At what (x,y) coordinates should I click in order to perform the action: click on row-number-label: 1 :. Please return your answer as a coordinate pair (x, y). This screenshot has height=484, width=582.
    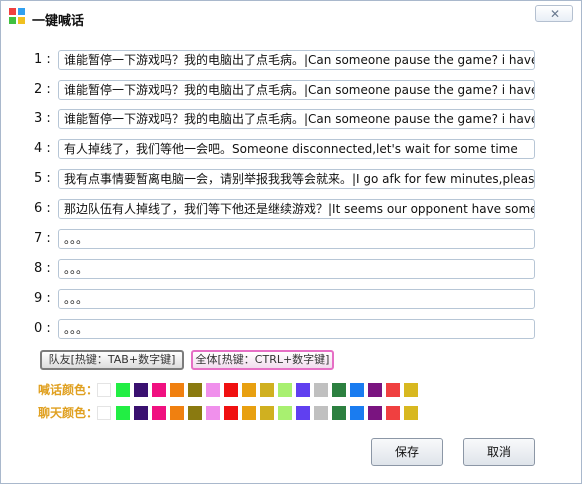
    Looking at the image, I should click on (42, 59).